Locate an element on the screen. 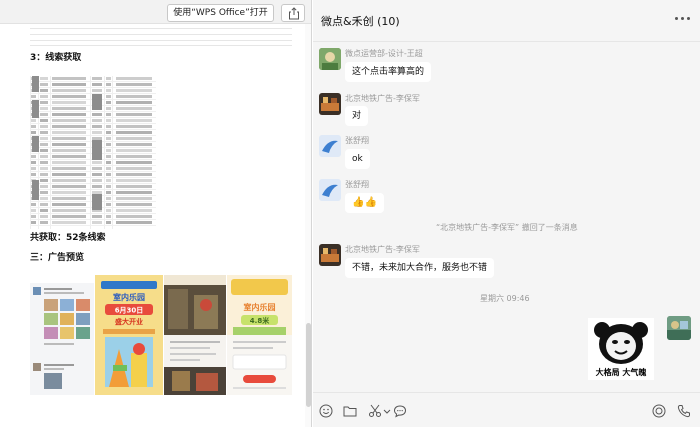 Image resolution: width=700 pixels, height=427 pixels. document-scrollbar-thumb is located at coordinates (308, 365).